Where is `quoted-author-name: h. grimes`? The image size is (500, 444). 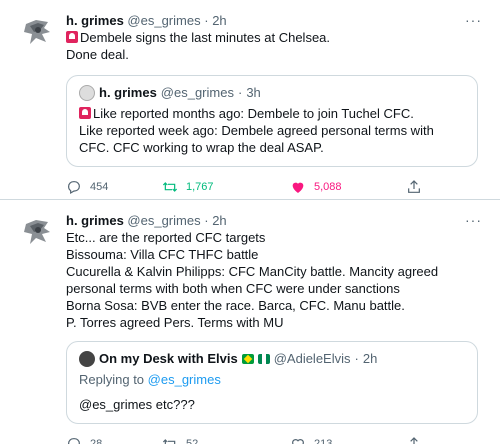 quoted-author-name: h. grimes is located at coordinates (128, 92).